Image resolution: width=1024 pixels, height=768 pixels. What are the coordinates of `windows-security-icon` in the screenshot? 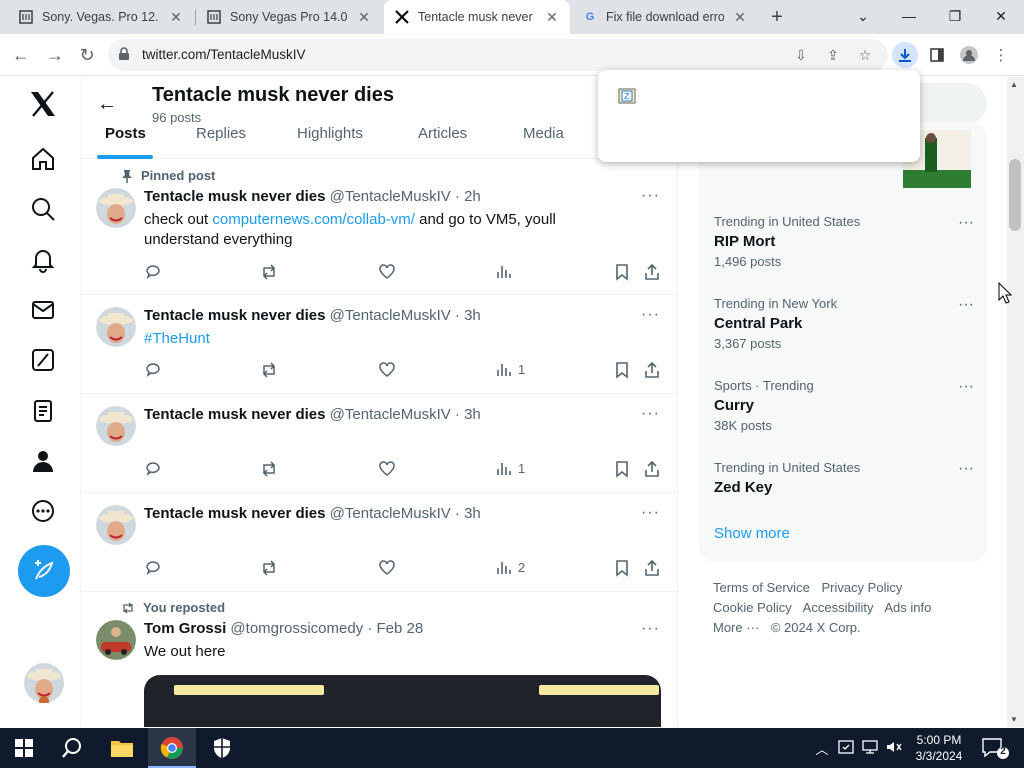 It's located at (222, 748).